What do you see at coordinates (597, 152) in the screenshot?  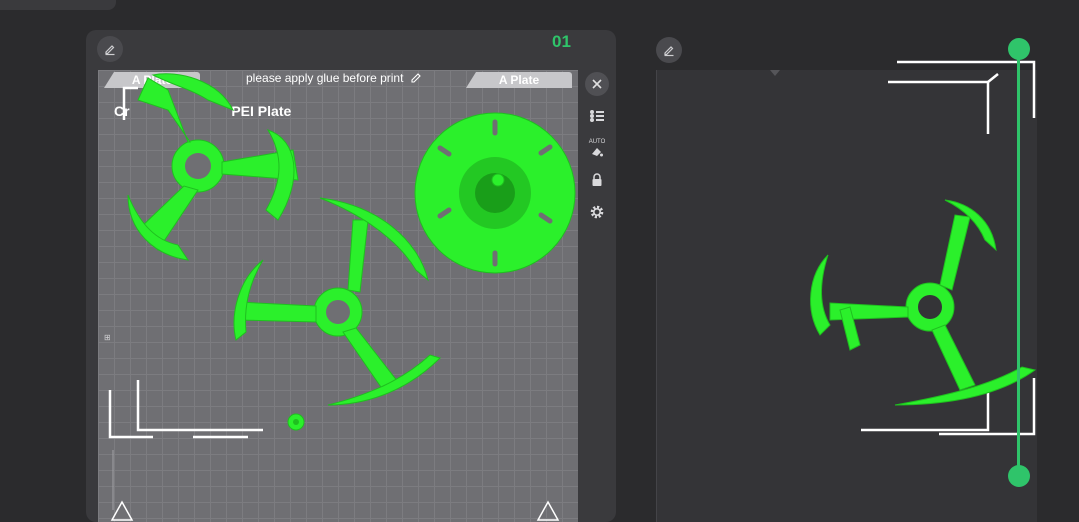 I see `auto-arrange-icon` at bounding box center [597, 152].